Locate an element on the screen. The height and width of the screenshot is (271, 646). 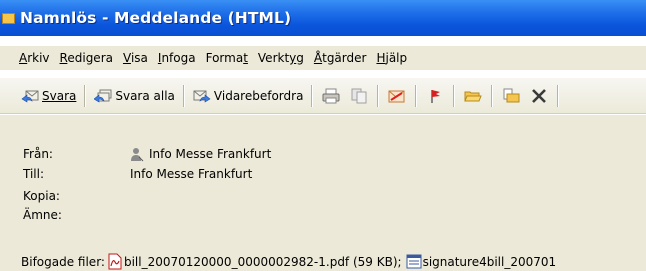
mark-button is located at coordinates (397, 96).